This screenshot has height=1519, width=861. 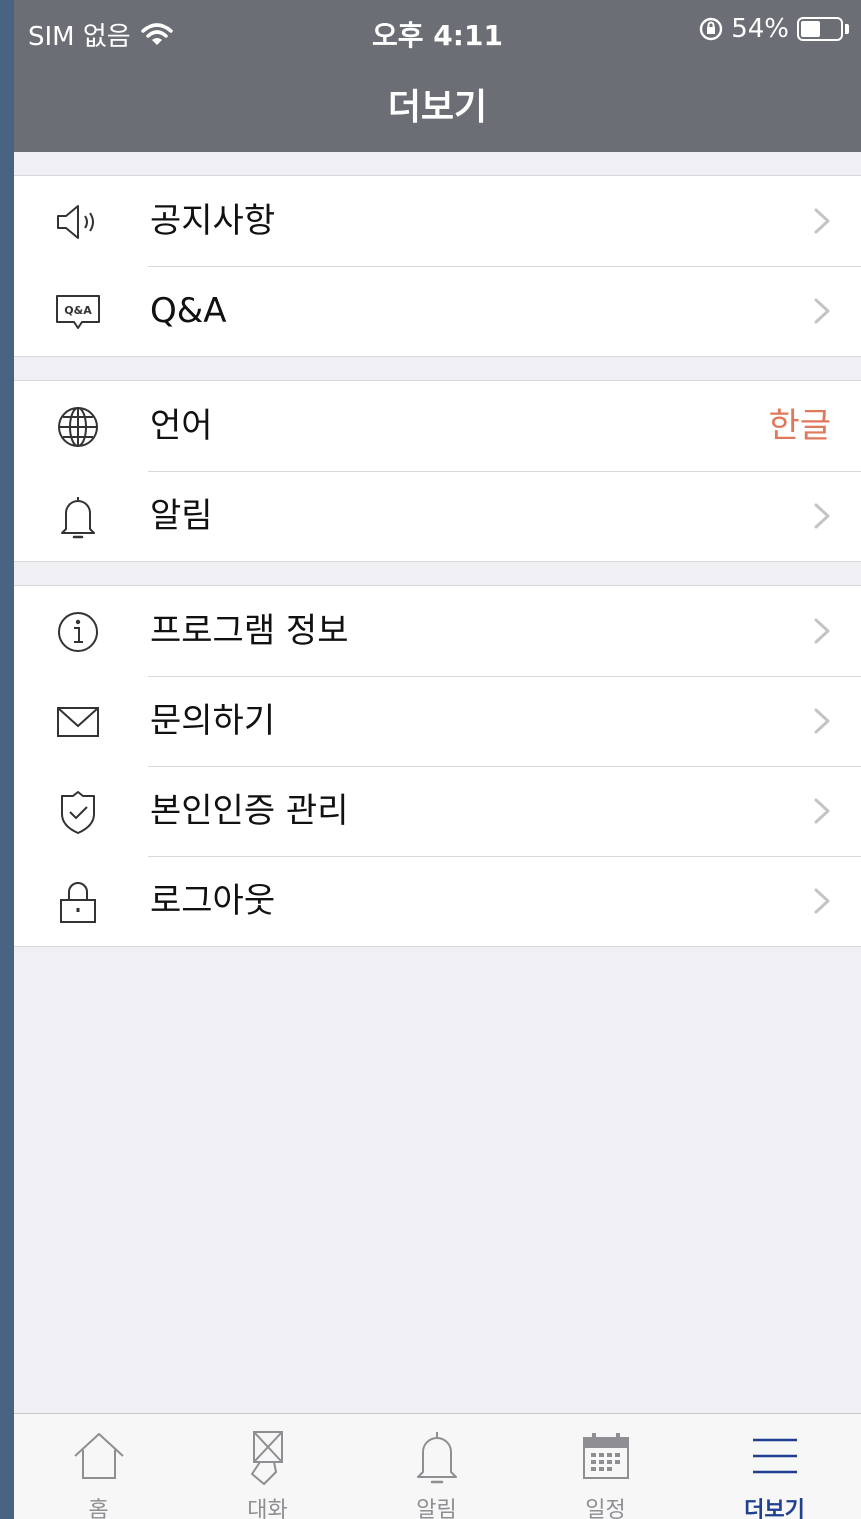 I want to click on language-value: 한글, so click(x=799, y=426).